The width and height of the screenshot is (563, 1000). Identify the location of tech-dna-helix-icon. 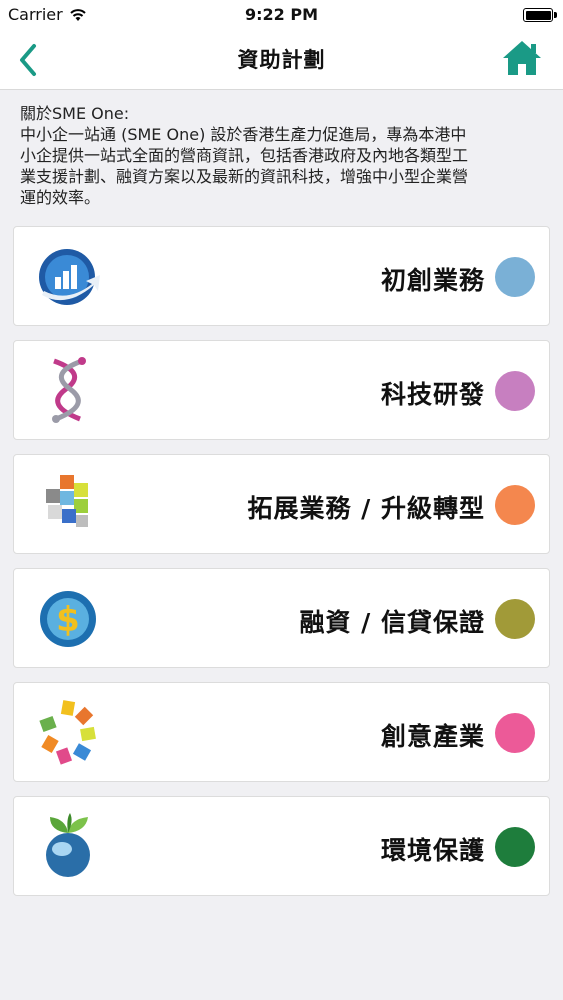
(69, 390).